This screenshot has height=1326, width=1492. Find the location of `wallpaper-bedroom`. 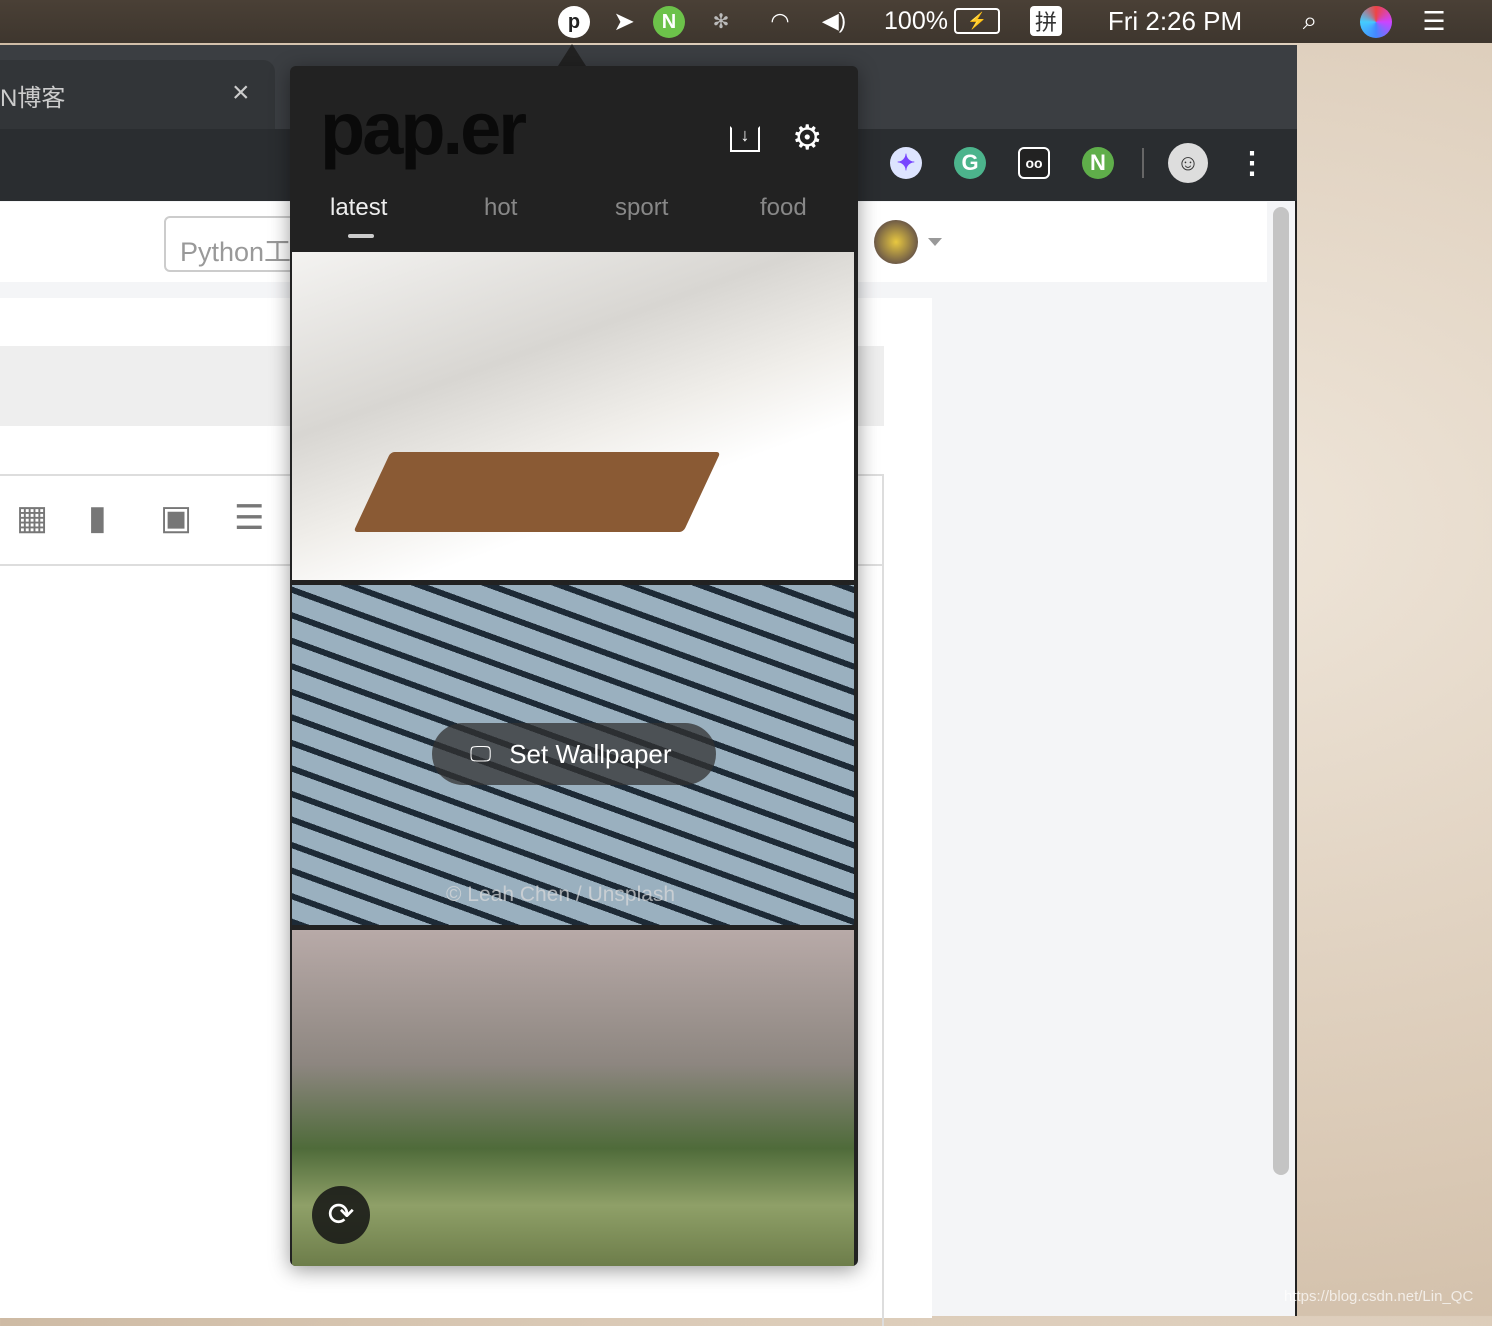

wallpaper-bedroom is located at coordinates (573, 416).